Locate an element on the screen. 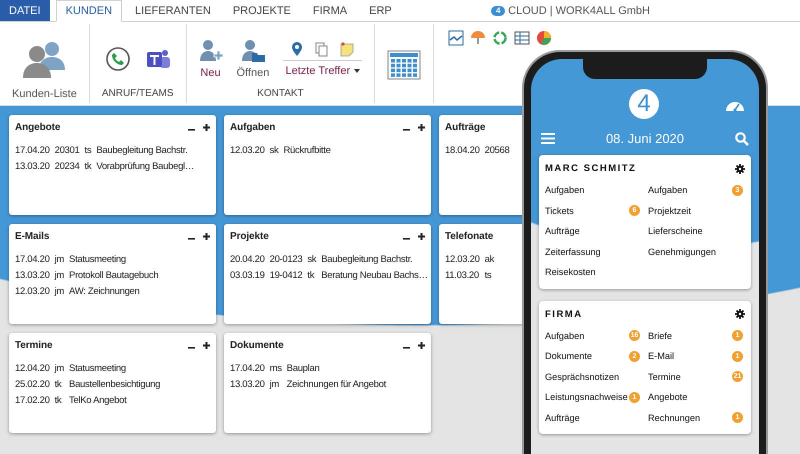 The image size is (800, 454). group-label: ANRUF/TEAMS is located at coordinates (138, 93).